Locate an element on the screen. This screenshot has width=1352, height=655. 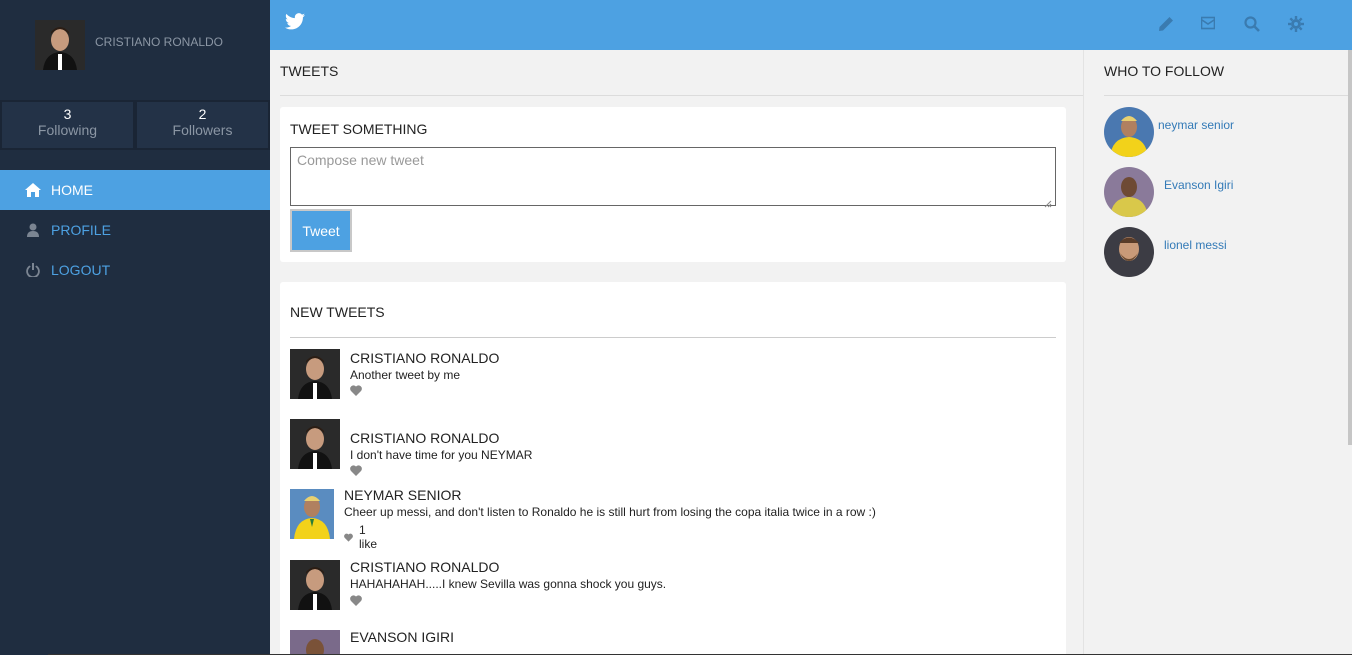
stats-bar: 3 Following 2 Followers is located at coordinates (135, 125).